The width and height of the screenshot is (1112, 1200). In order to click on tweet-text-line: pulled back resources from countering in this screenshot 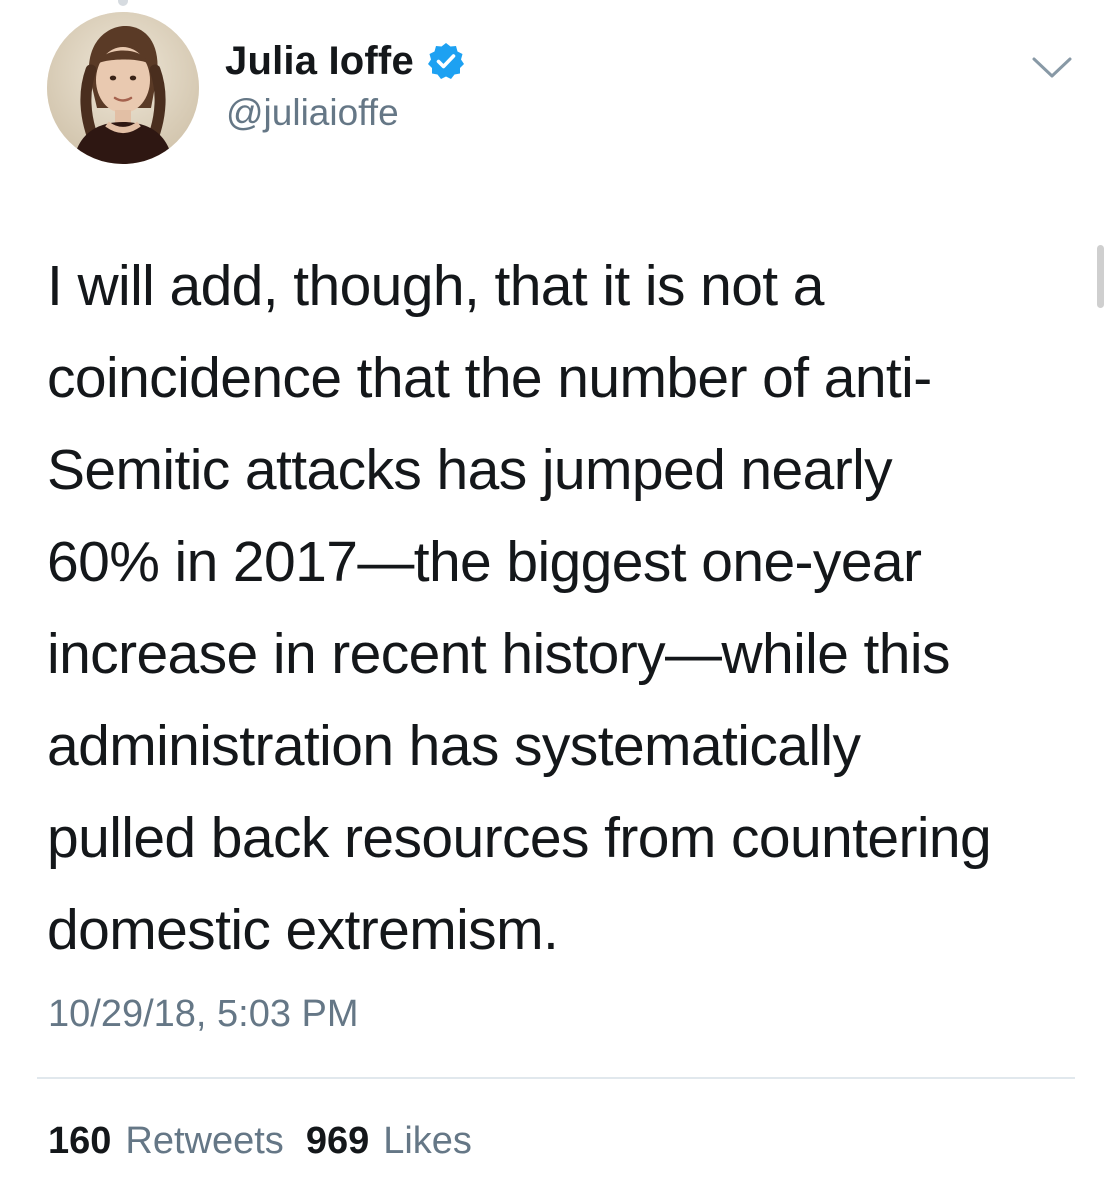, I will do `click(519, 838)`.